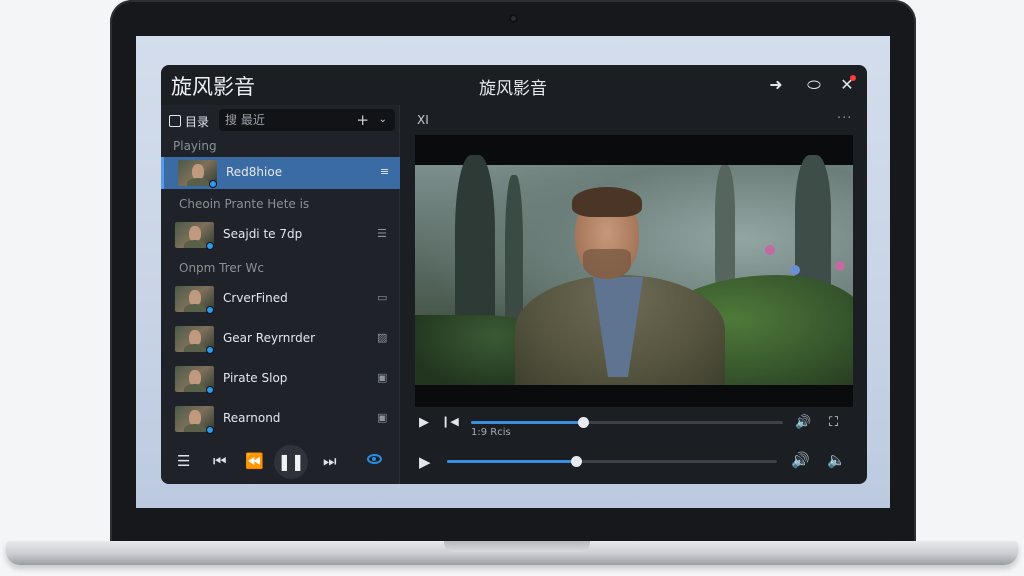 Image resolution: width=1024 pixels, height=576 pixels. I want to click on list-item: Pirate Slop ▣, so click(280, 379).